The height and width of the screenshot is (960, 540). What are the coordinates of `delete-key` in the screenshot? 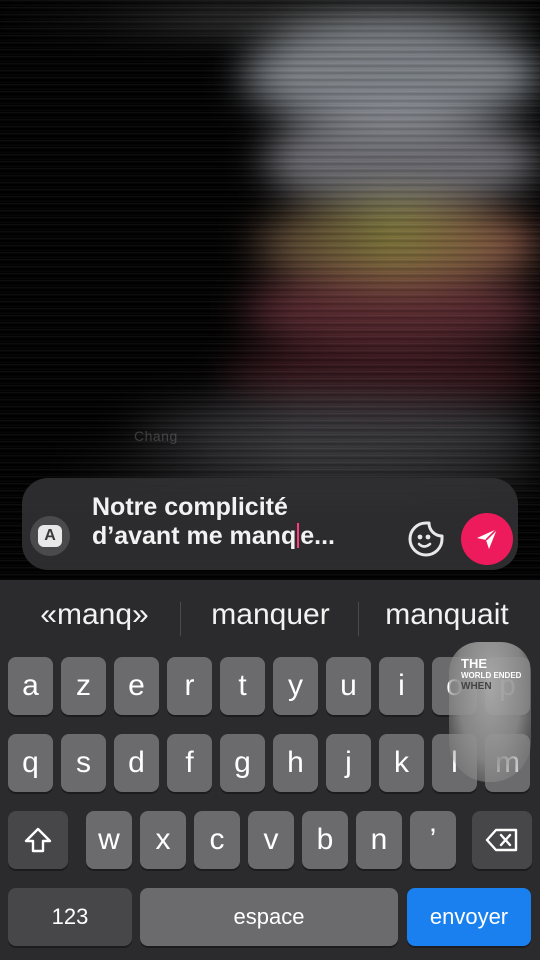 It's located at (502, 840).